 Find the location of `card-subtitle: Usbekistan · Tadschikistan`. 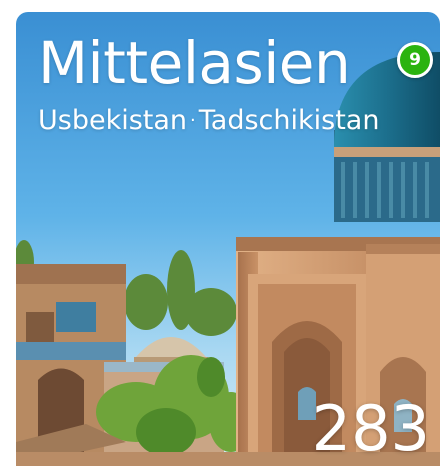

card-subtitle: Usbekistan · Tadschikistan is located at coordinates (208, 121).